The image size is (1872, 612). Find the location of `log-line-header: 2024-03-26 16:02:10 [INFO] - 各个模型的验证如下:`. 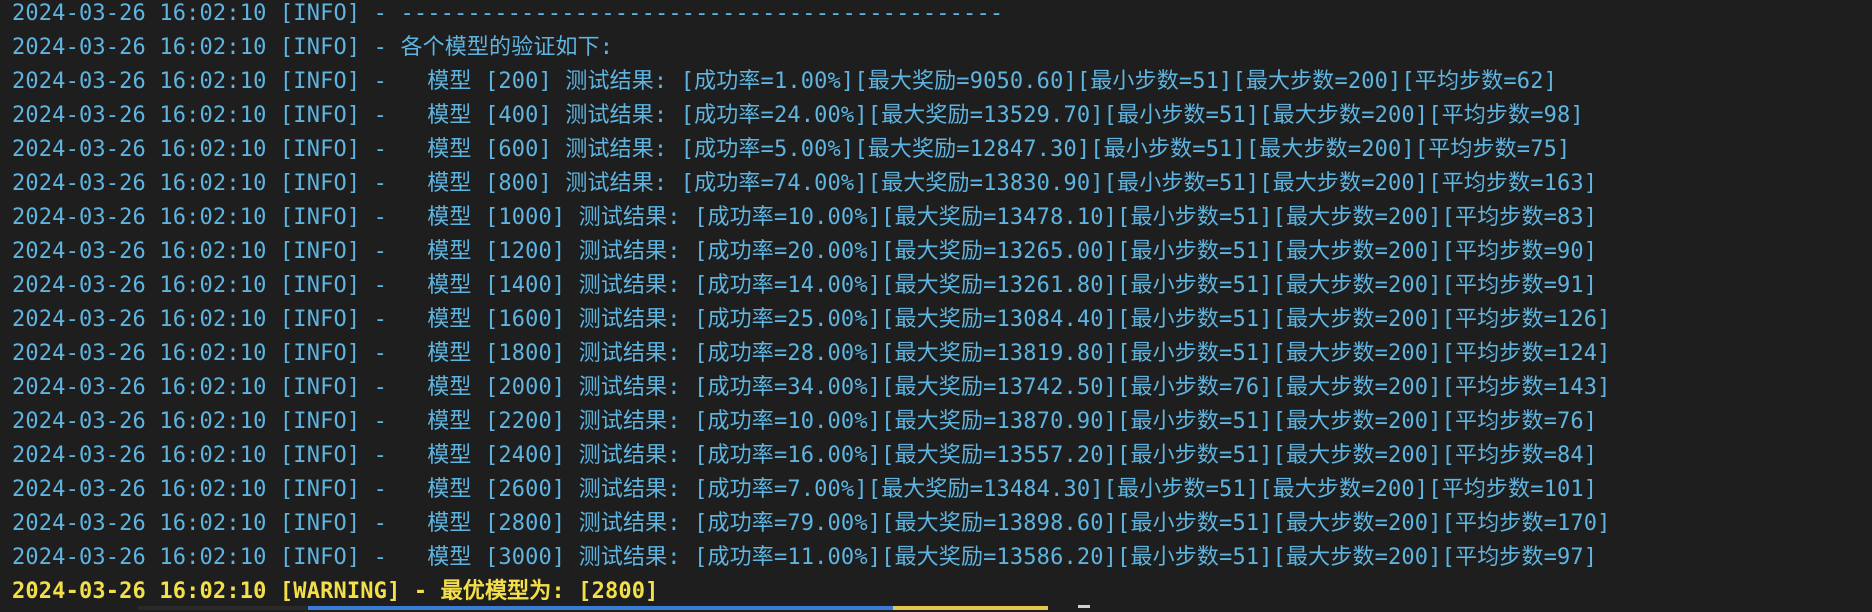

log-line-header: 2024-03-26 16:02:10 [INFO] - 各个模型的验证如下: is located at coordinates (313, 47).